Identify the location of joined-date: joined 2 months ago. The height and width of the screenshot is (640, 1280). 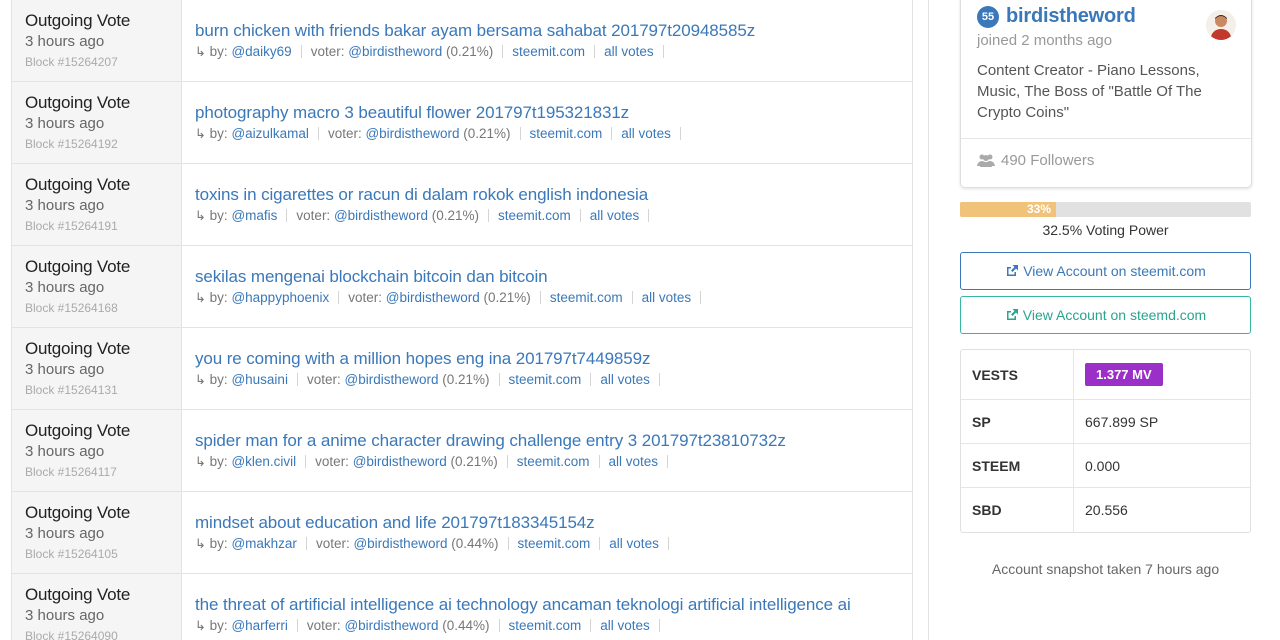
(1045, 40).